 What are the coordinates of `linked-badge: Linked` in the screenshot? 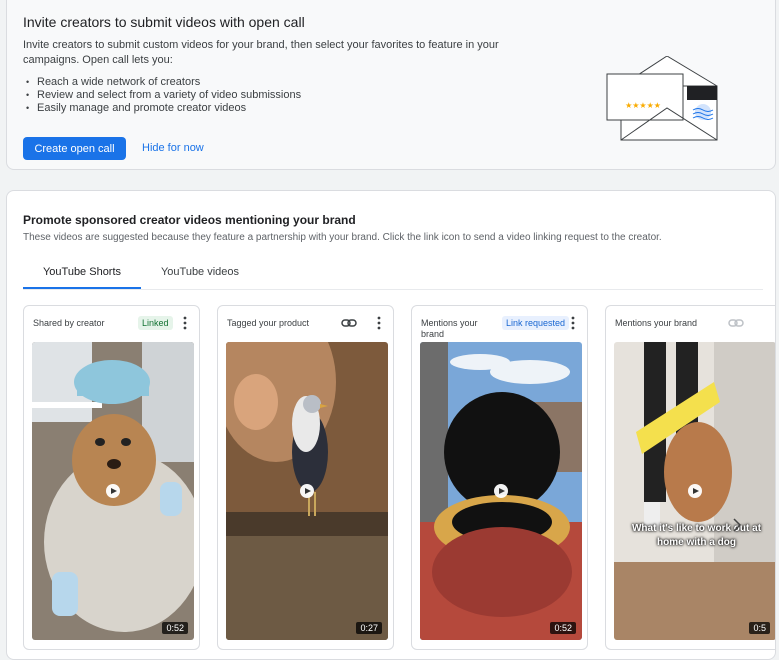 It's located at (155, 323).